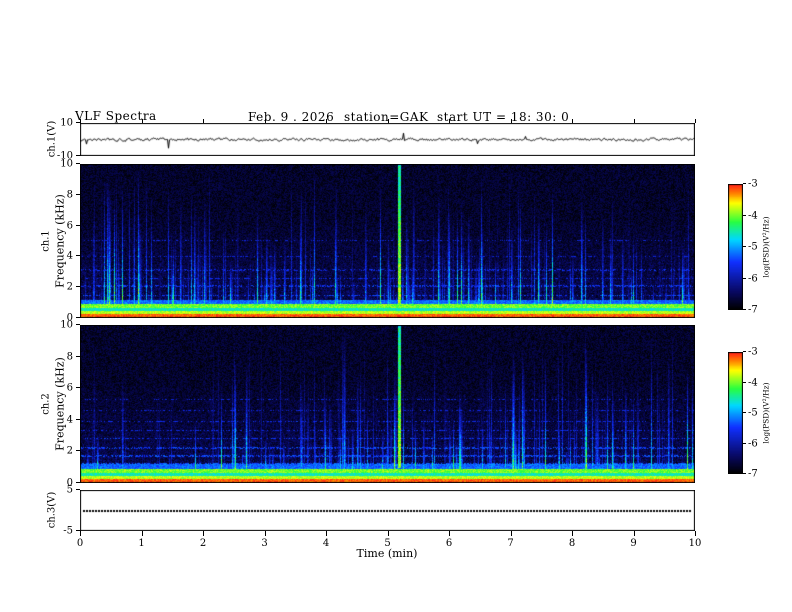  Describe the element at coordinates (386, 117) in the screenshot. I see `figure-station: station=GAK` at that location.